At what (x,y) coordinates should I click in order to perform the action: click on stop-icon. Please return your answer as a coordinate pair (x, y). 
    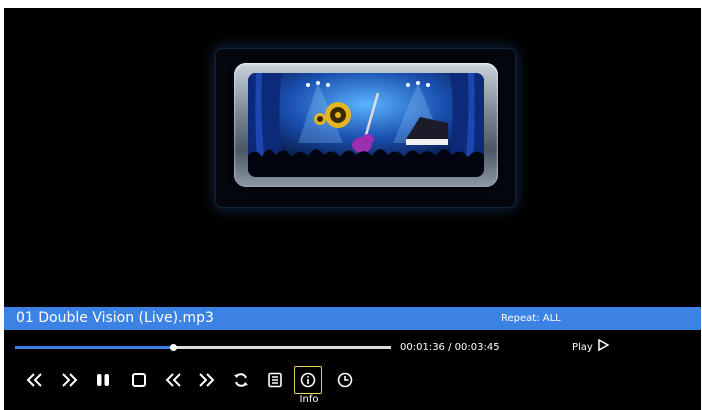
    Looking at the image, I should click on (139, 380).